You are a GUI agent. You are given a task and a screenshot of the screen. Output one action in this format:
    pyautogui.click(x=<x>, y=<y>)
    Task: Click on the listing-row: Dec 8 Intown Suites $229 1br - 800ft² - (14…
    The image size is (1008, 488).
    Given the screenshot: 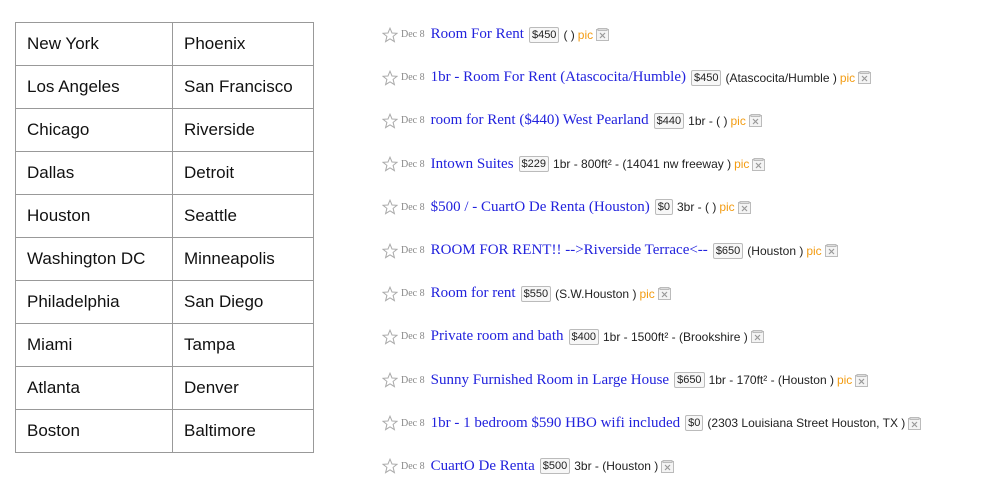 What is the action you would take?
    pyautogui.click(x=691, y=164)
    